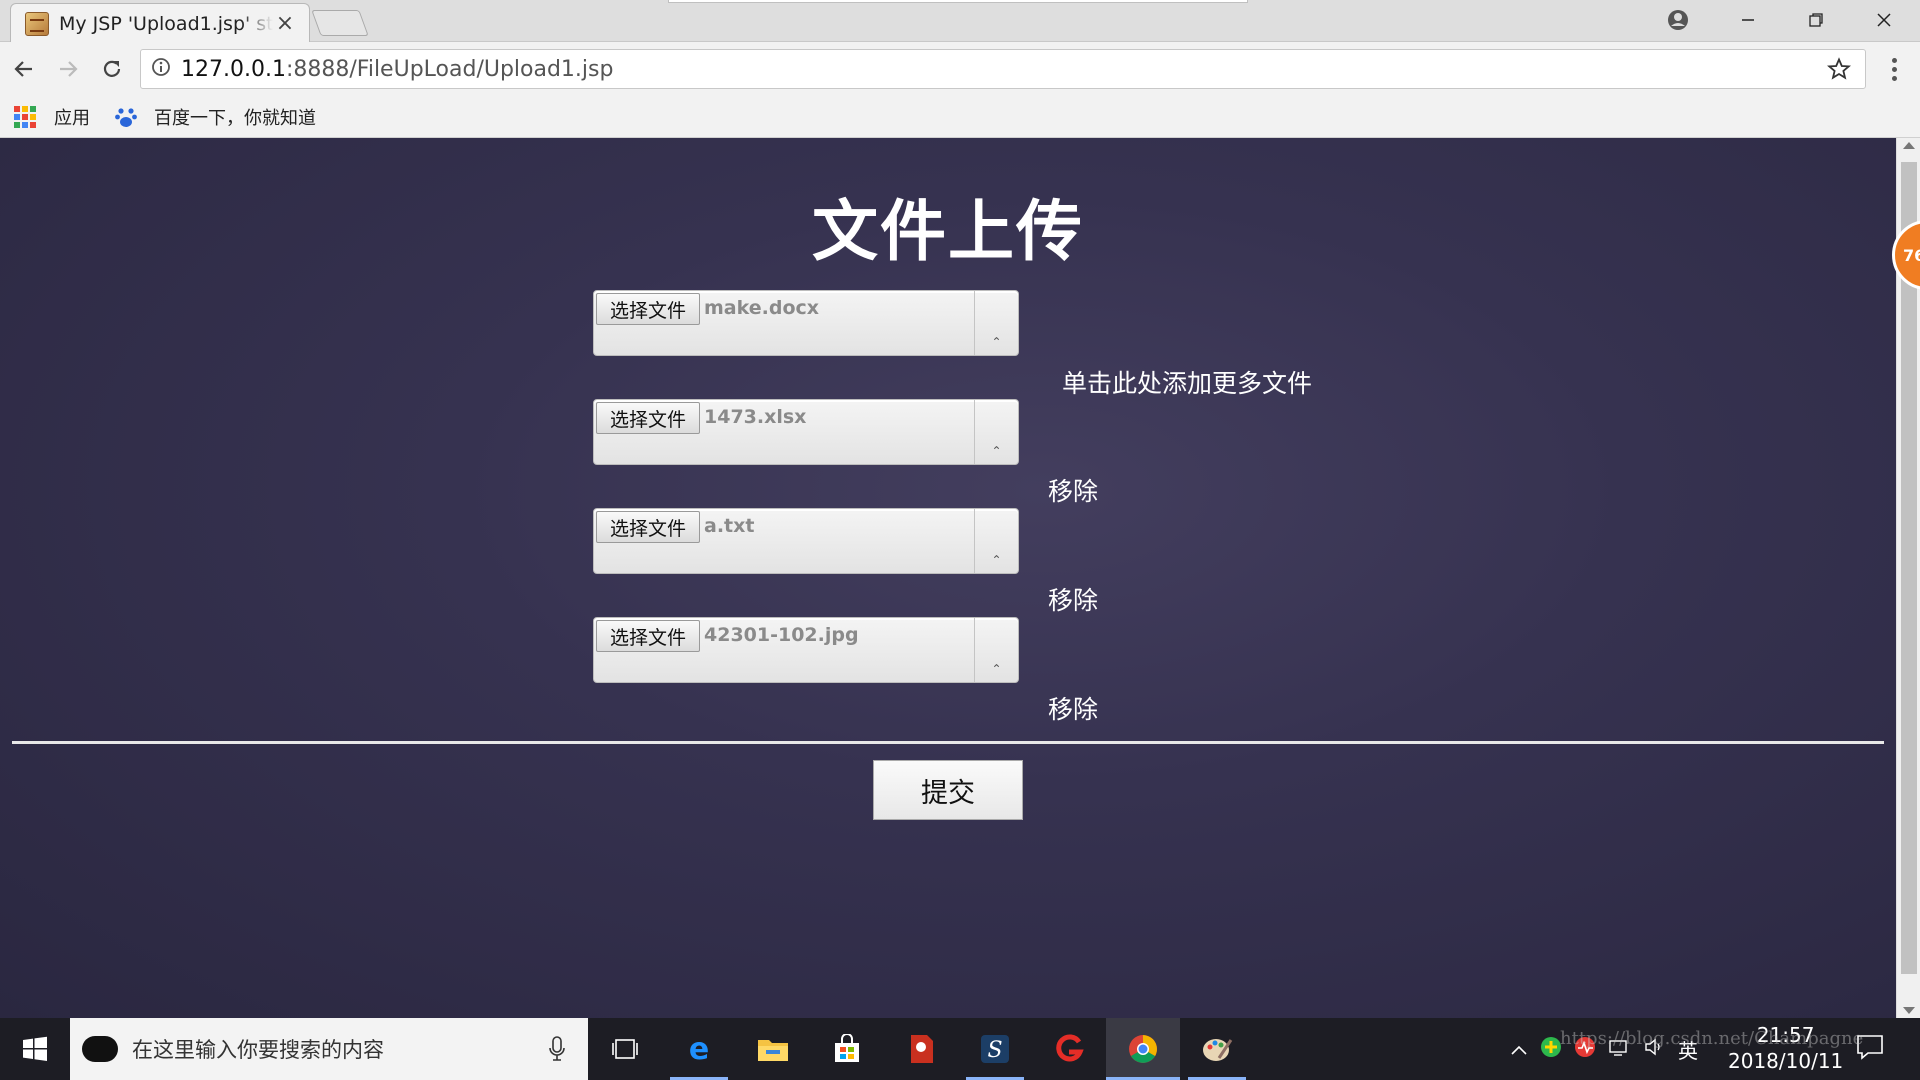 The width and height of the screenshot is (1920, 1080). What do you see at coordinates (1073, 599) in the screenshot?
I see `remove-file-3-link: 移除` at bounding box center [1073, 599].